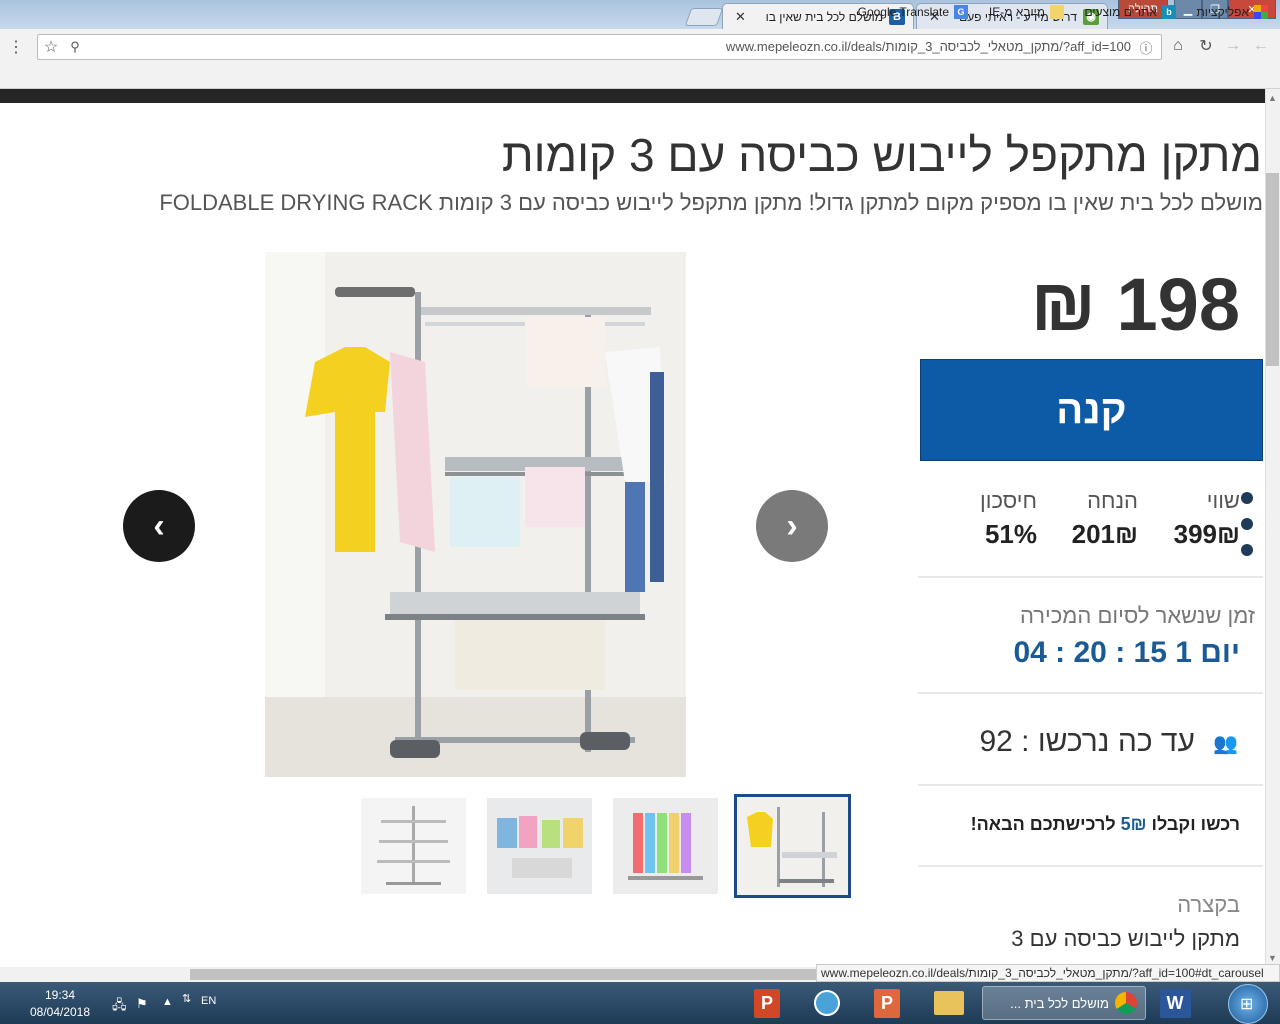 This screenshot has height=1024, width=1280. I want to click on carousel-next-button: ›, so click(792, 526).